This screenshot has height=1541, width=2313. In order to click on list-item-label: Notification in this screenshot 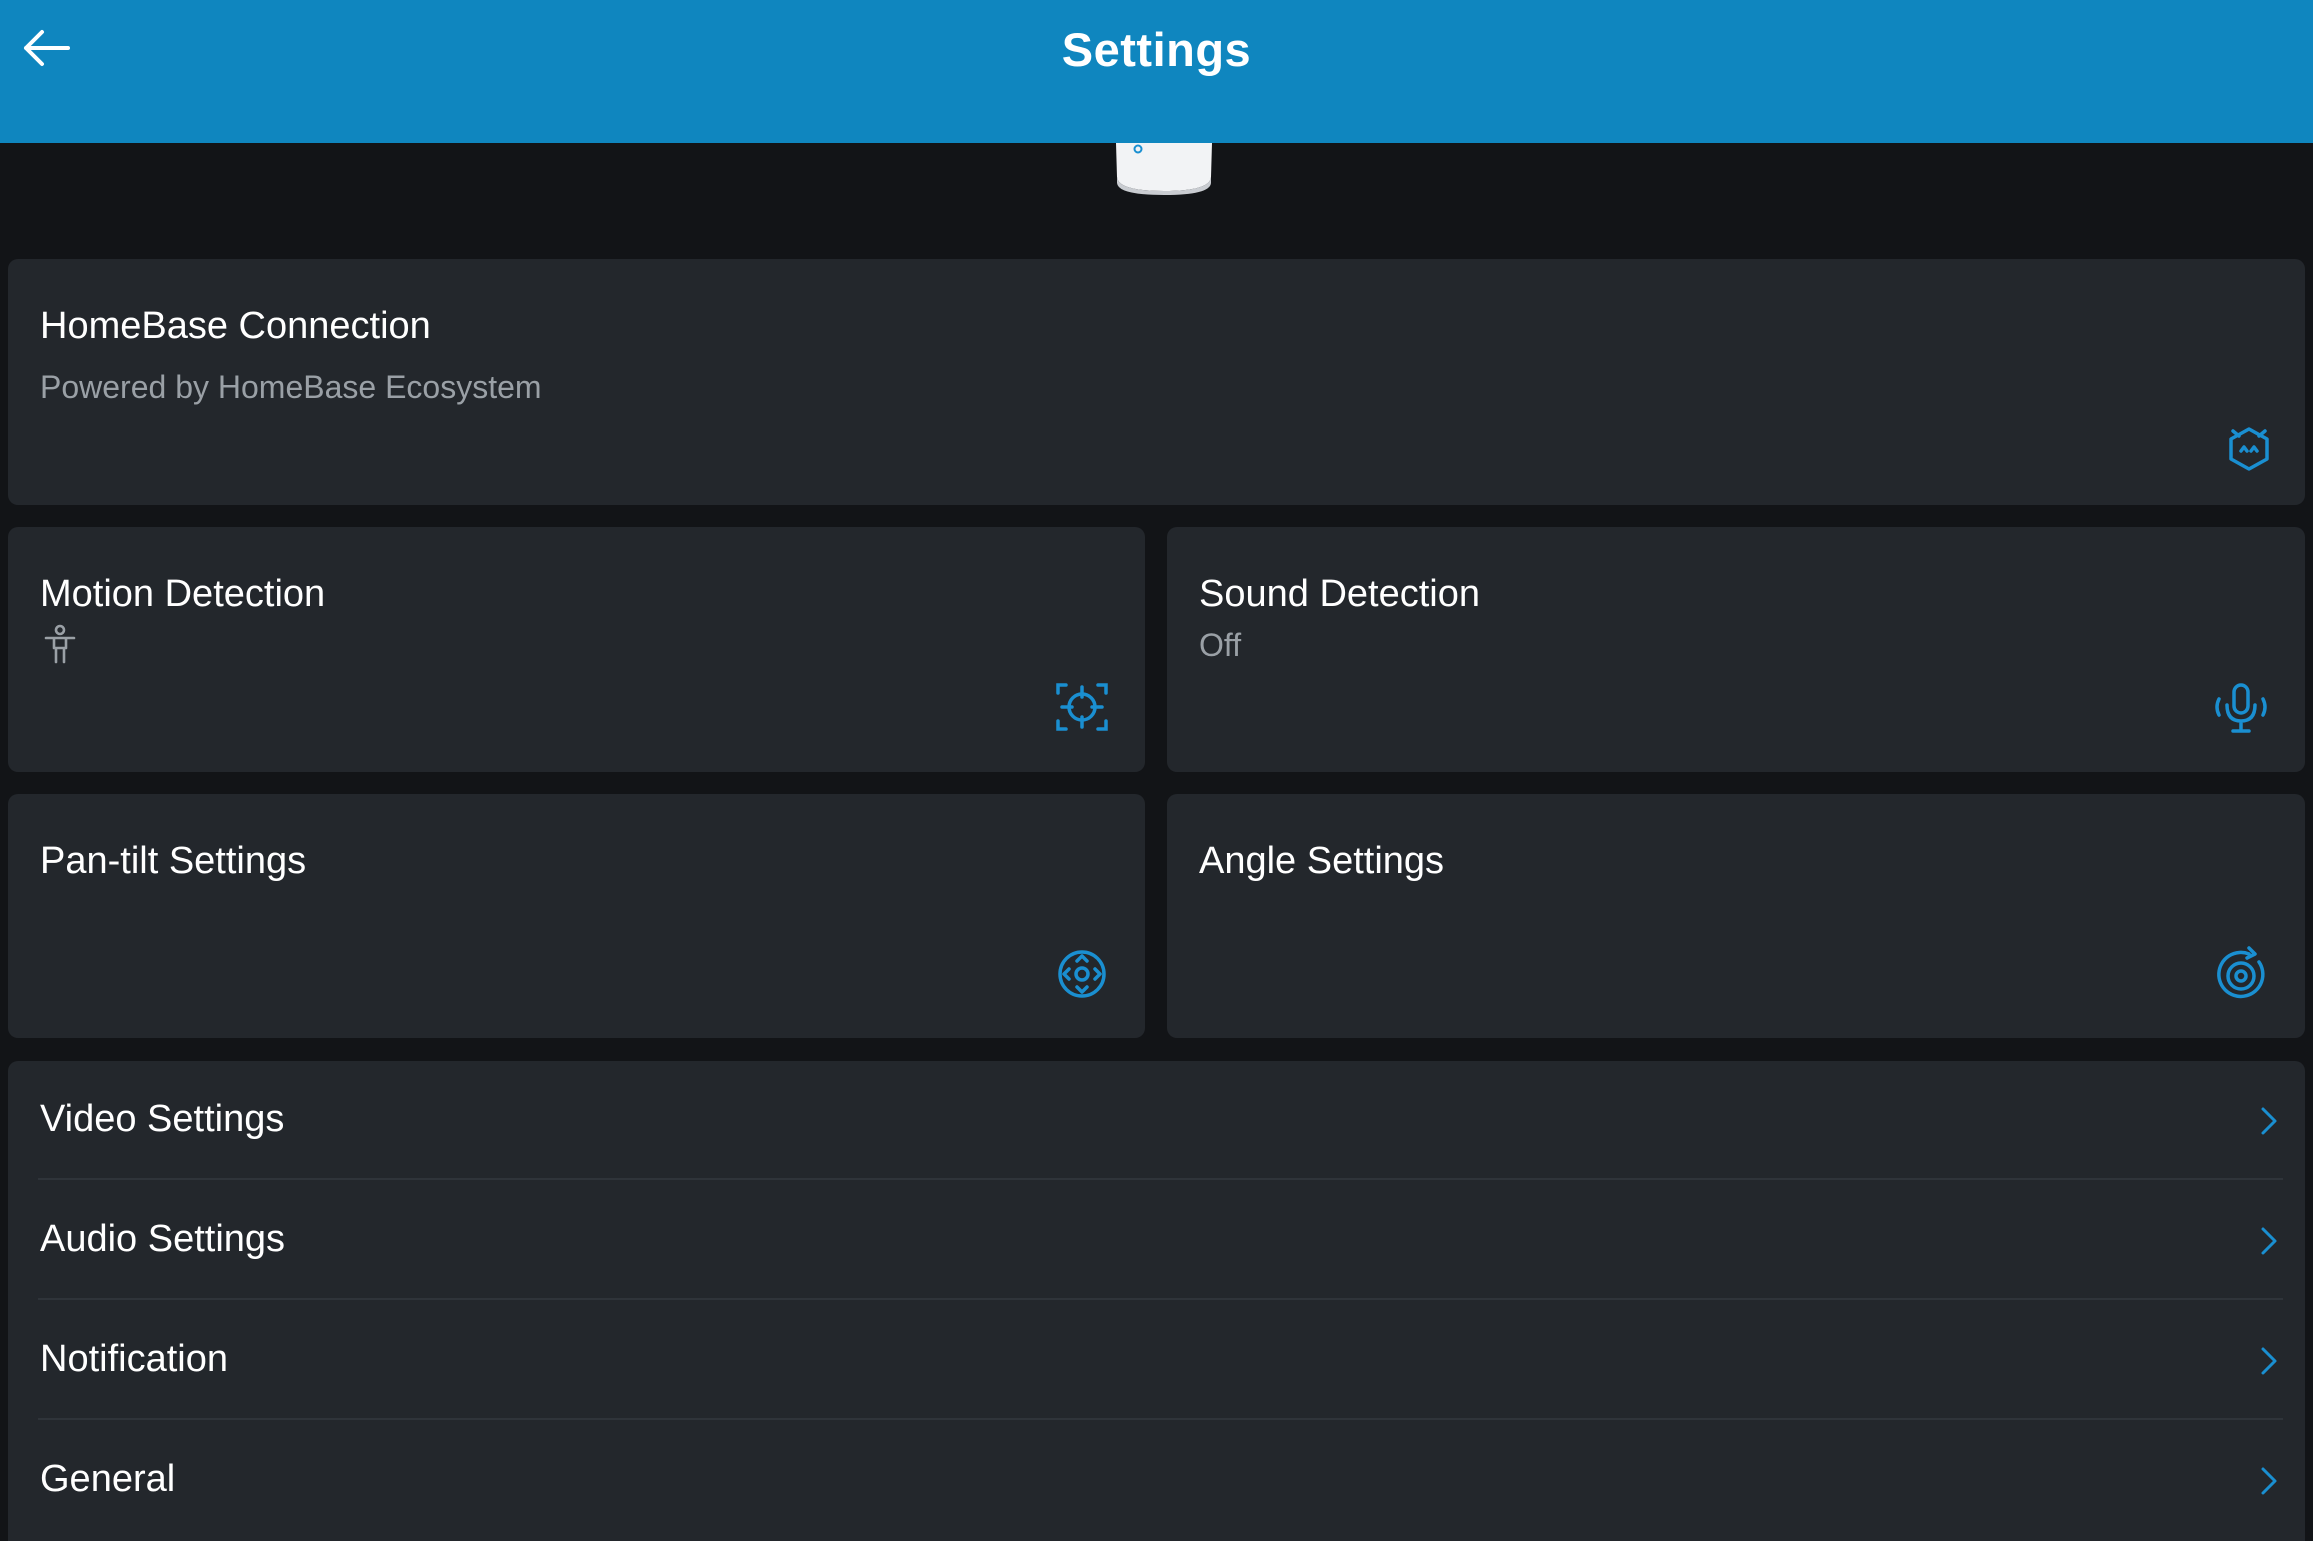, I will do `click(134, 1359)`.